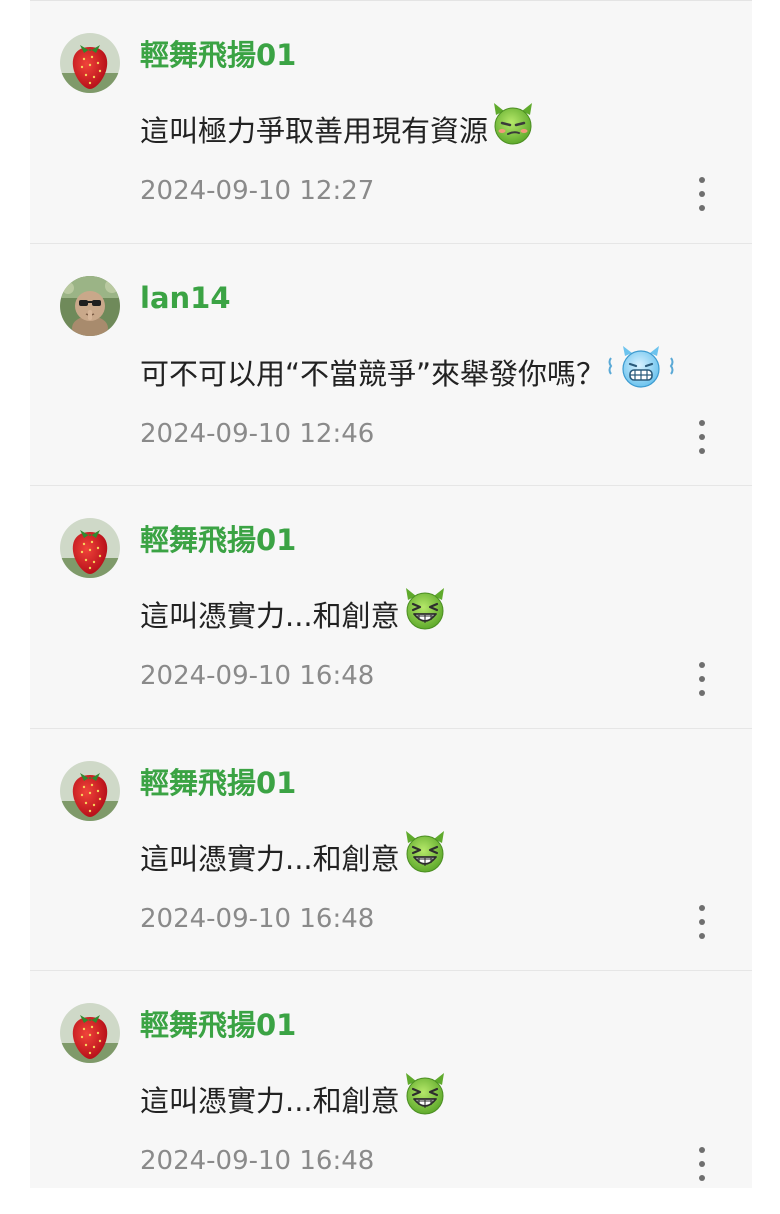 This screenshot has width=780, height=1214. I want to click on comment-body: 可不可以用“不當競爭”來舉發你嗎？, so click(407, 370).